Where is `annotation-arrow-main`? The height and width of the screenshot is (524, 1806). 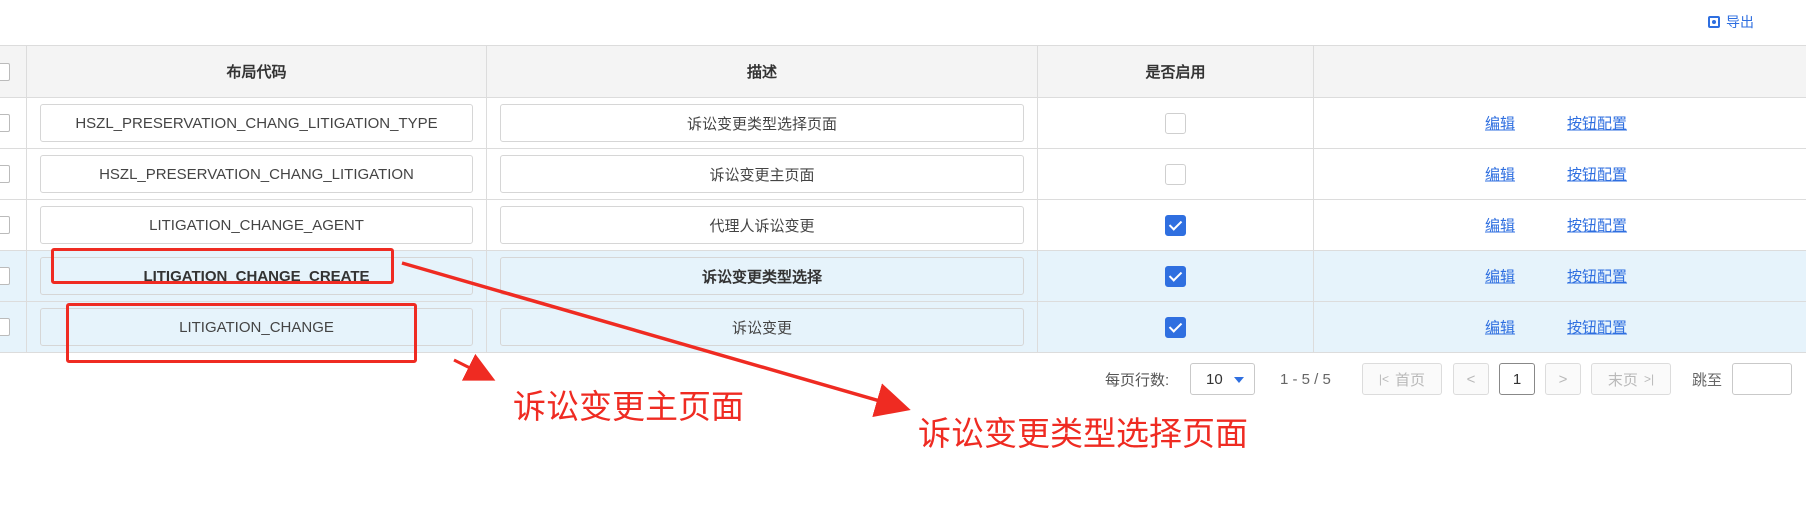 annotation-arrow-main is located at coordinates (474, 367).